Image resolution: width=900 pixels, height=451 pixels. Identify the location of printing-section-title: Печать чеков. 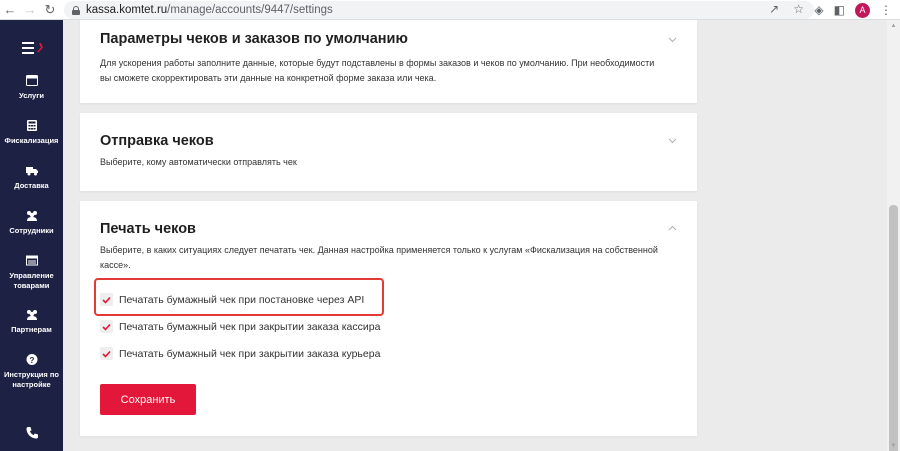
(148, 229).